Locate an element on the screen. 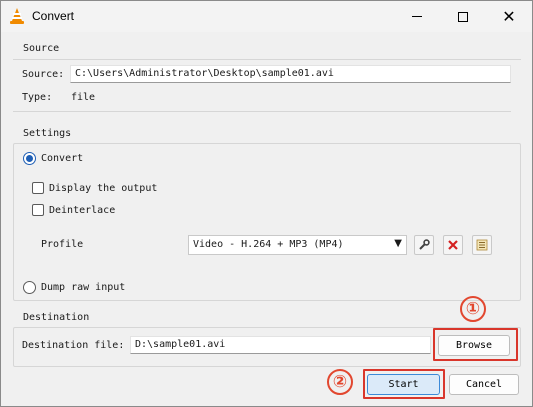 This screenshot has width=533, height=407. dump-raw-label: Dump raw input is located at coordinates (83, 287).